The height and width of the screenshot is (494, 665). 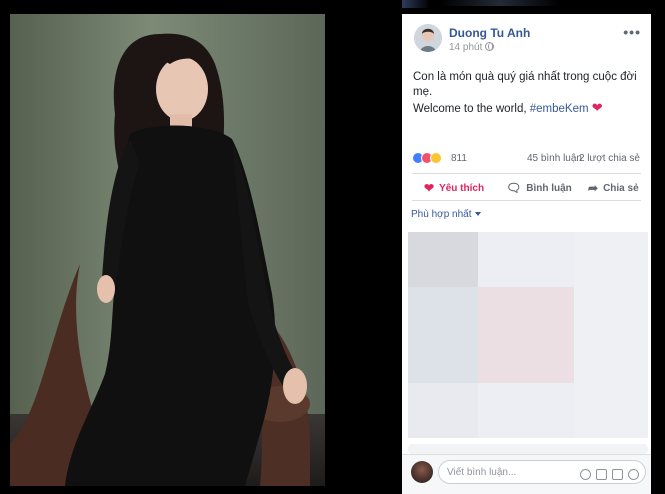 I want to click on shares-count: 2 lượt chia sẻ, so click(x=609, y=158).